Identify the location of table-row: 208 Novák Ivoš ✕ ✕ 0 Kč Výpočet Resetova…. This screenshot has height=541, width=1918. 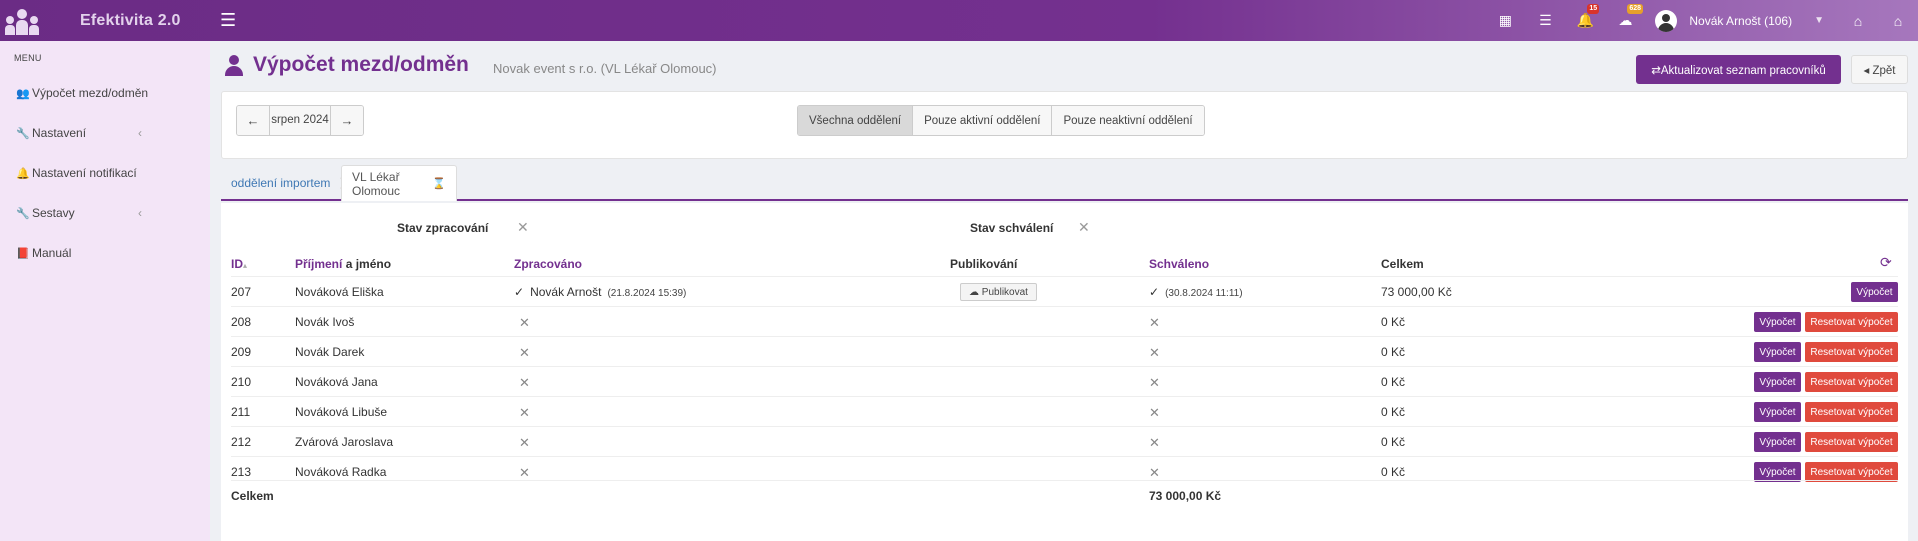
(1064, 321).